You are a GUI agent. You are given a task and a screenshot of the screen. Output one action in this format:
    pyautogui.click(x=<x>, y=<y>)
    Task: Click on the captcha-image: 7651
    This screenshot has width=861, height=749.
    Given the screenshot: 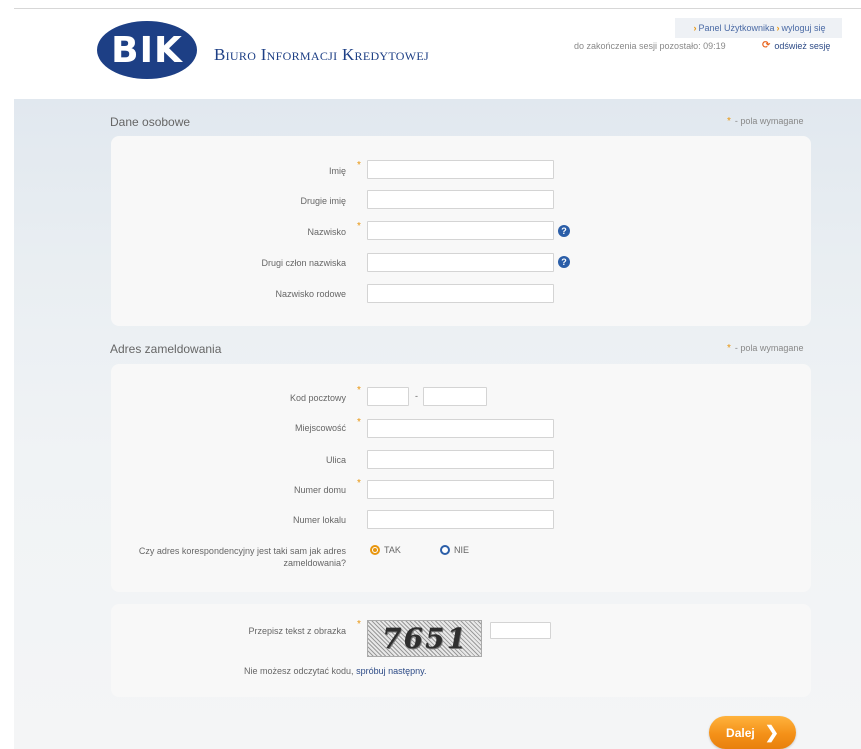 What is the action you would take?
    pyautogui.click(x=424, y=638)
    